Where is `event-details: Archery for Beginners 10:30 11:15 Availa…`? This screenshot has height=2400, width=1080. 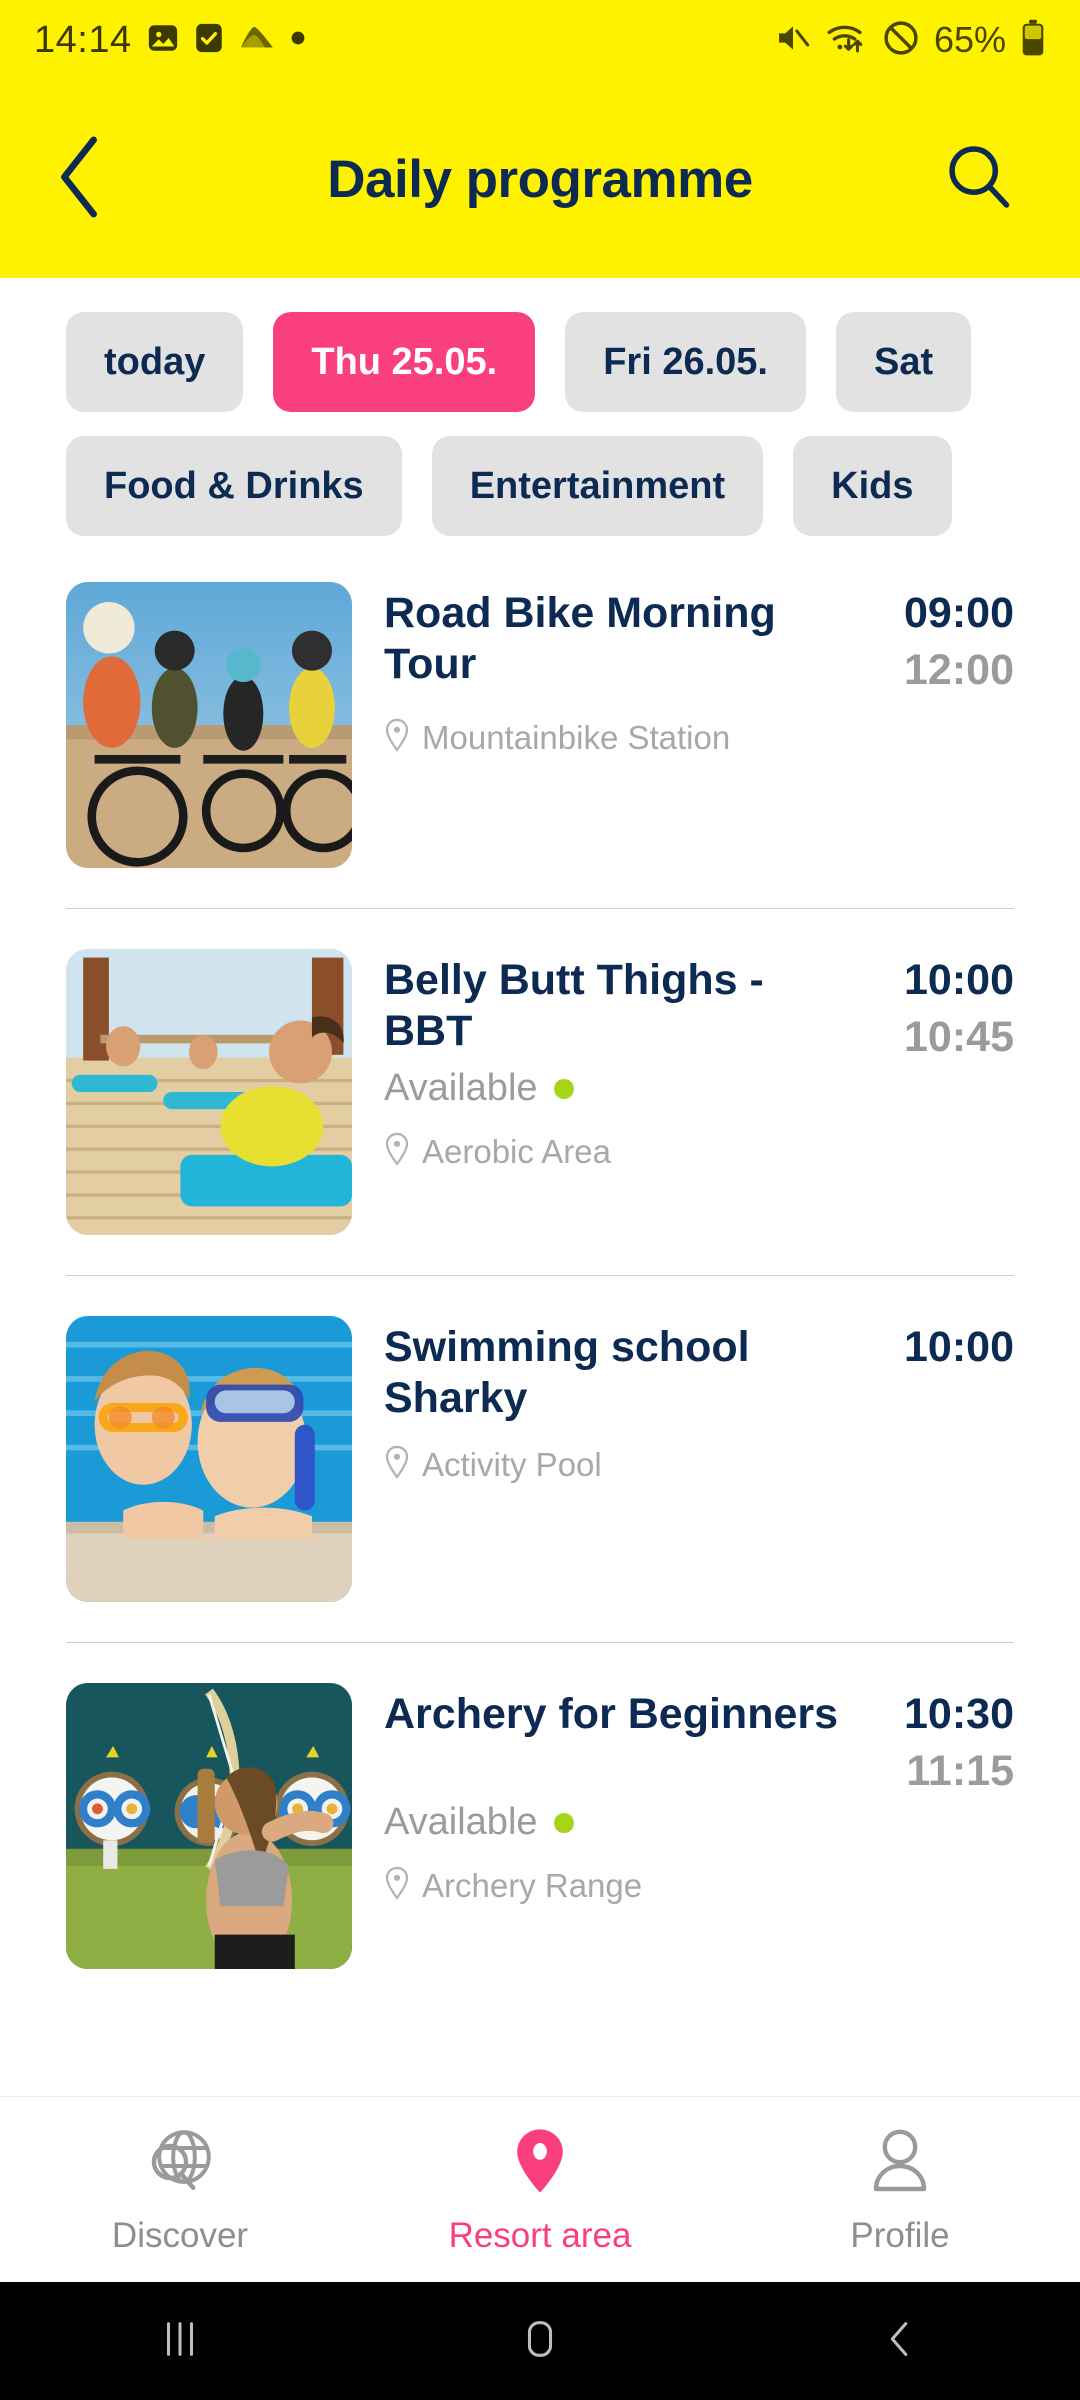 event-details: Archery for Beginners 10:30 11:15 Availa… is located at coordinates (683, 1826).